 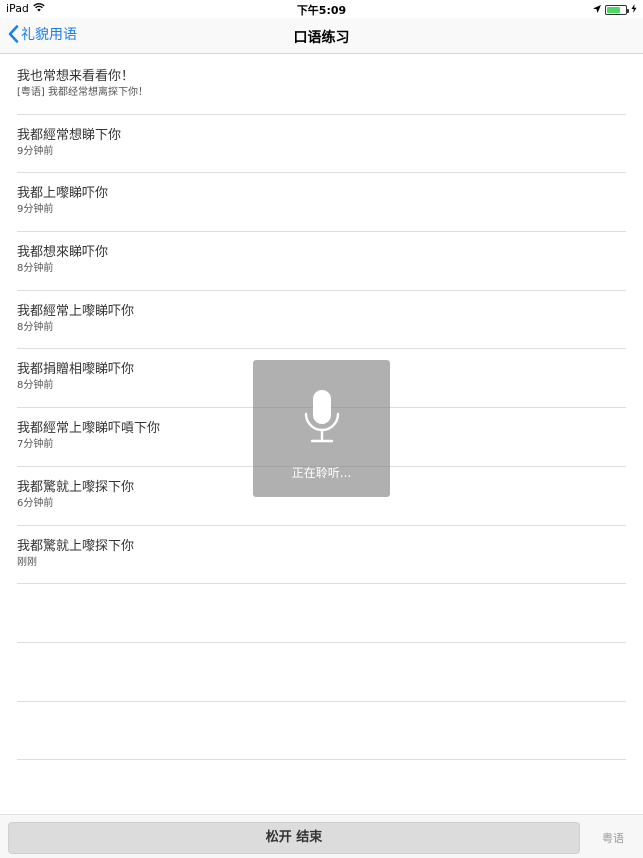 What do you see at coordinates (82, 92) in the screenshot?
I see `list-item-subtitle: [粤语] 我都经常想离探下你！` at bounding box center [82, 92].